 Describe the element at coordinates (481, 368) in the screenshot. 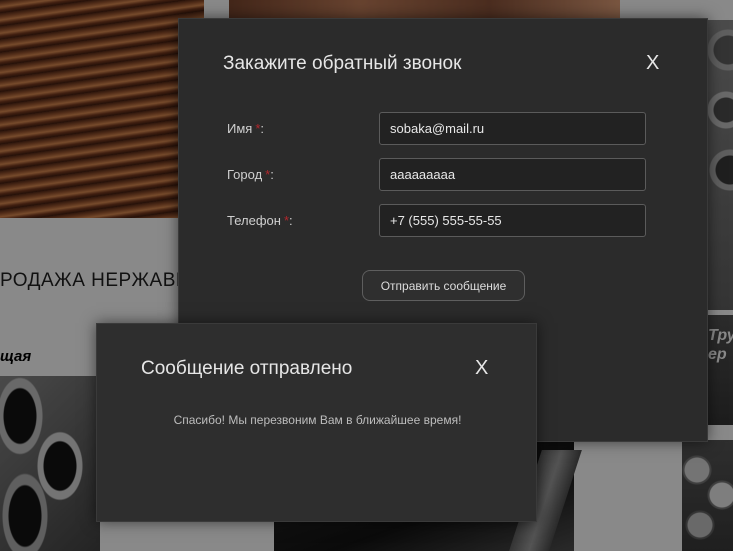

I see `success-close-button: X` at that location.